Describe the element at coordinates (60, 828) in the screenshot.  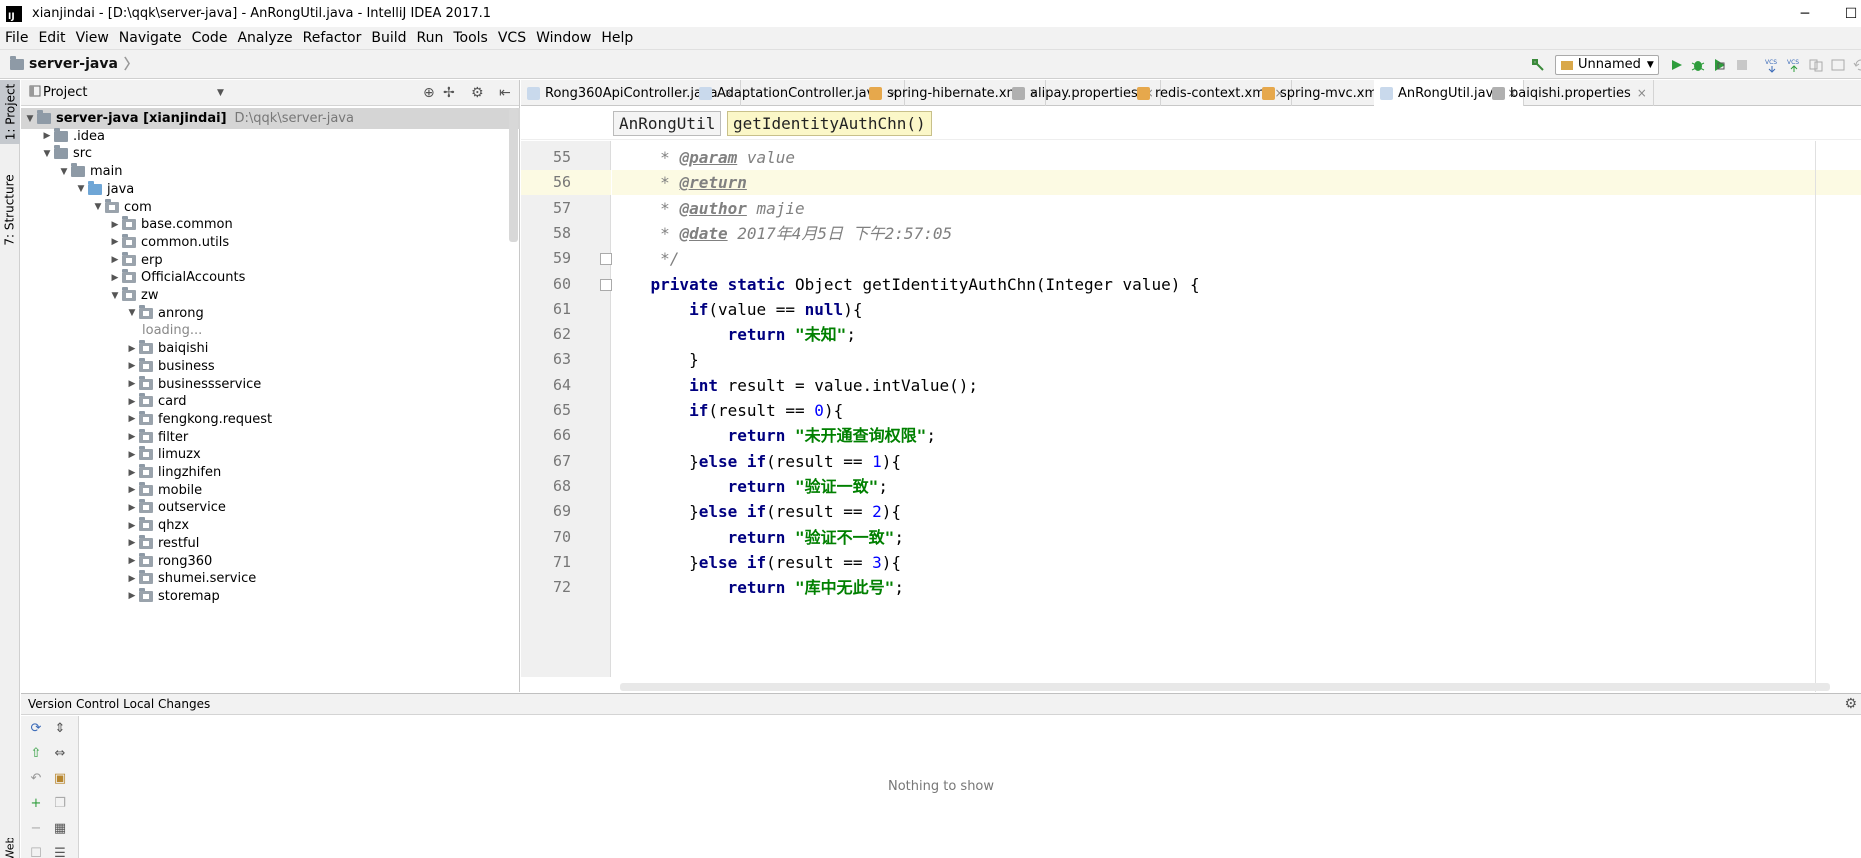
I see `preview-diff-icon: ▦` at that location.